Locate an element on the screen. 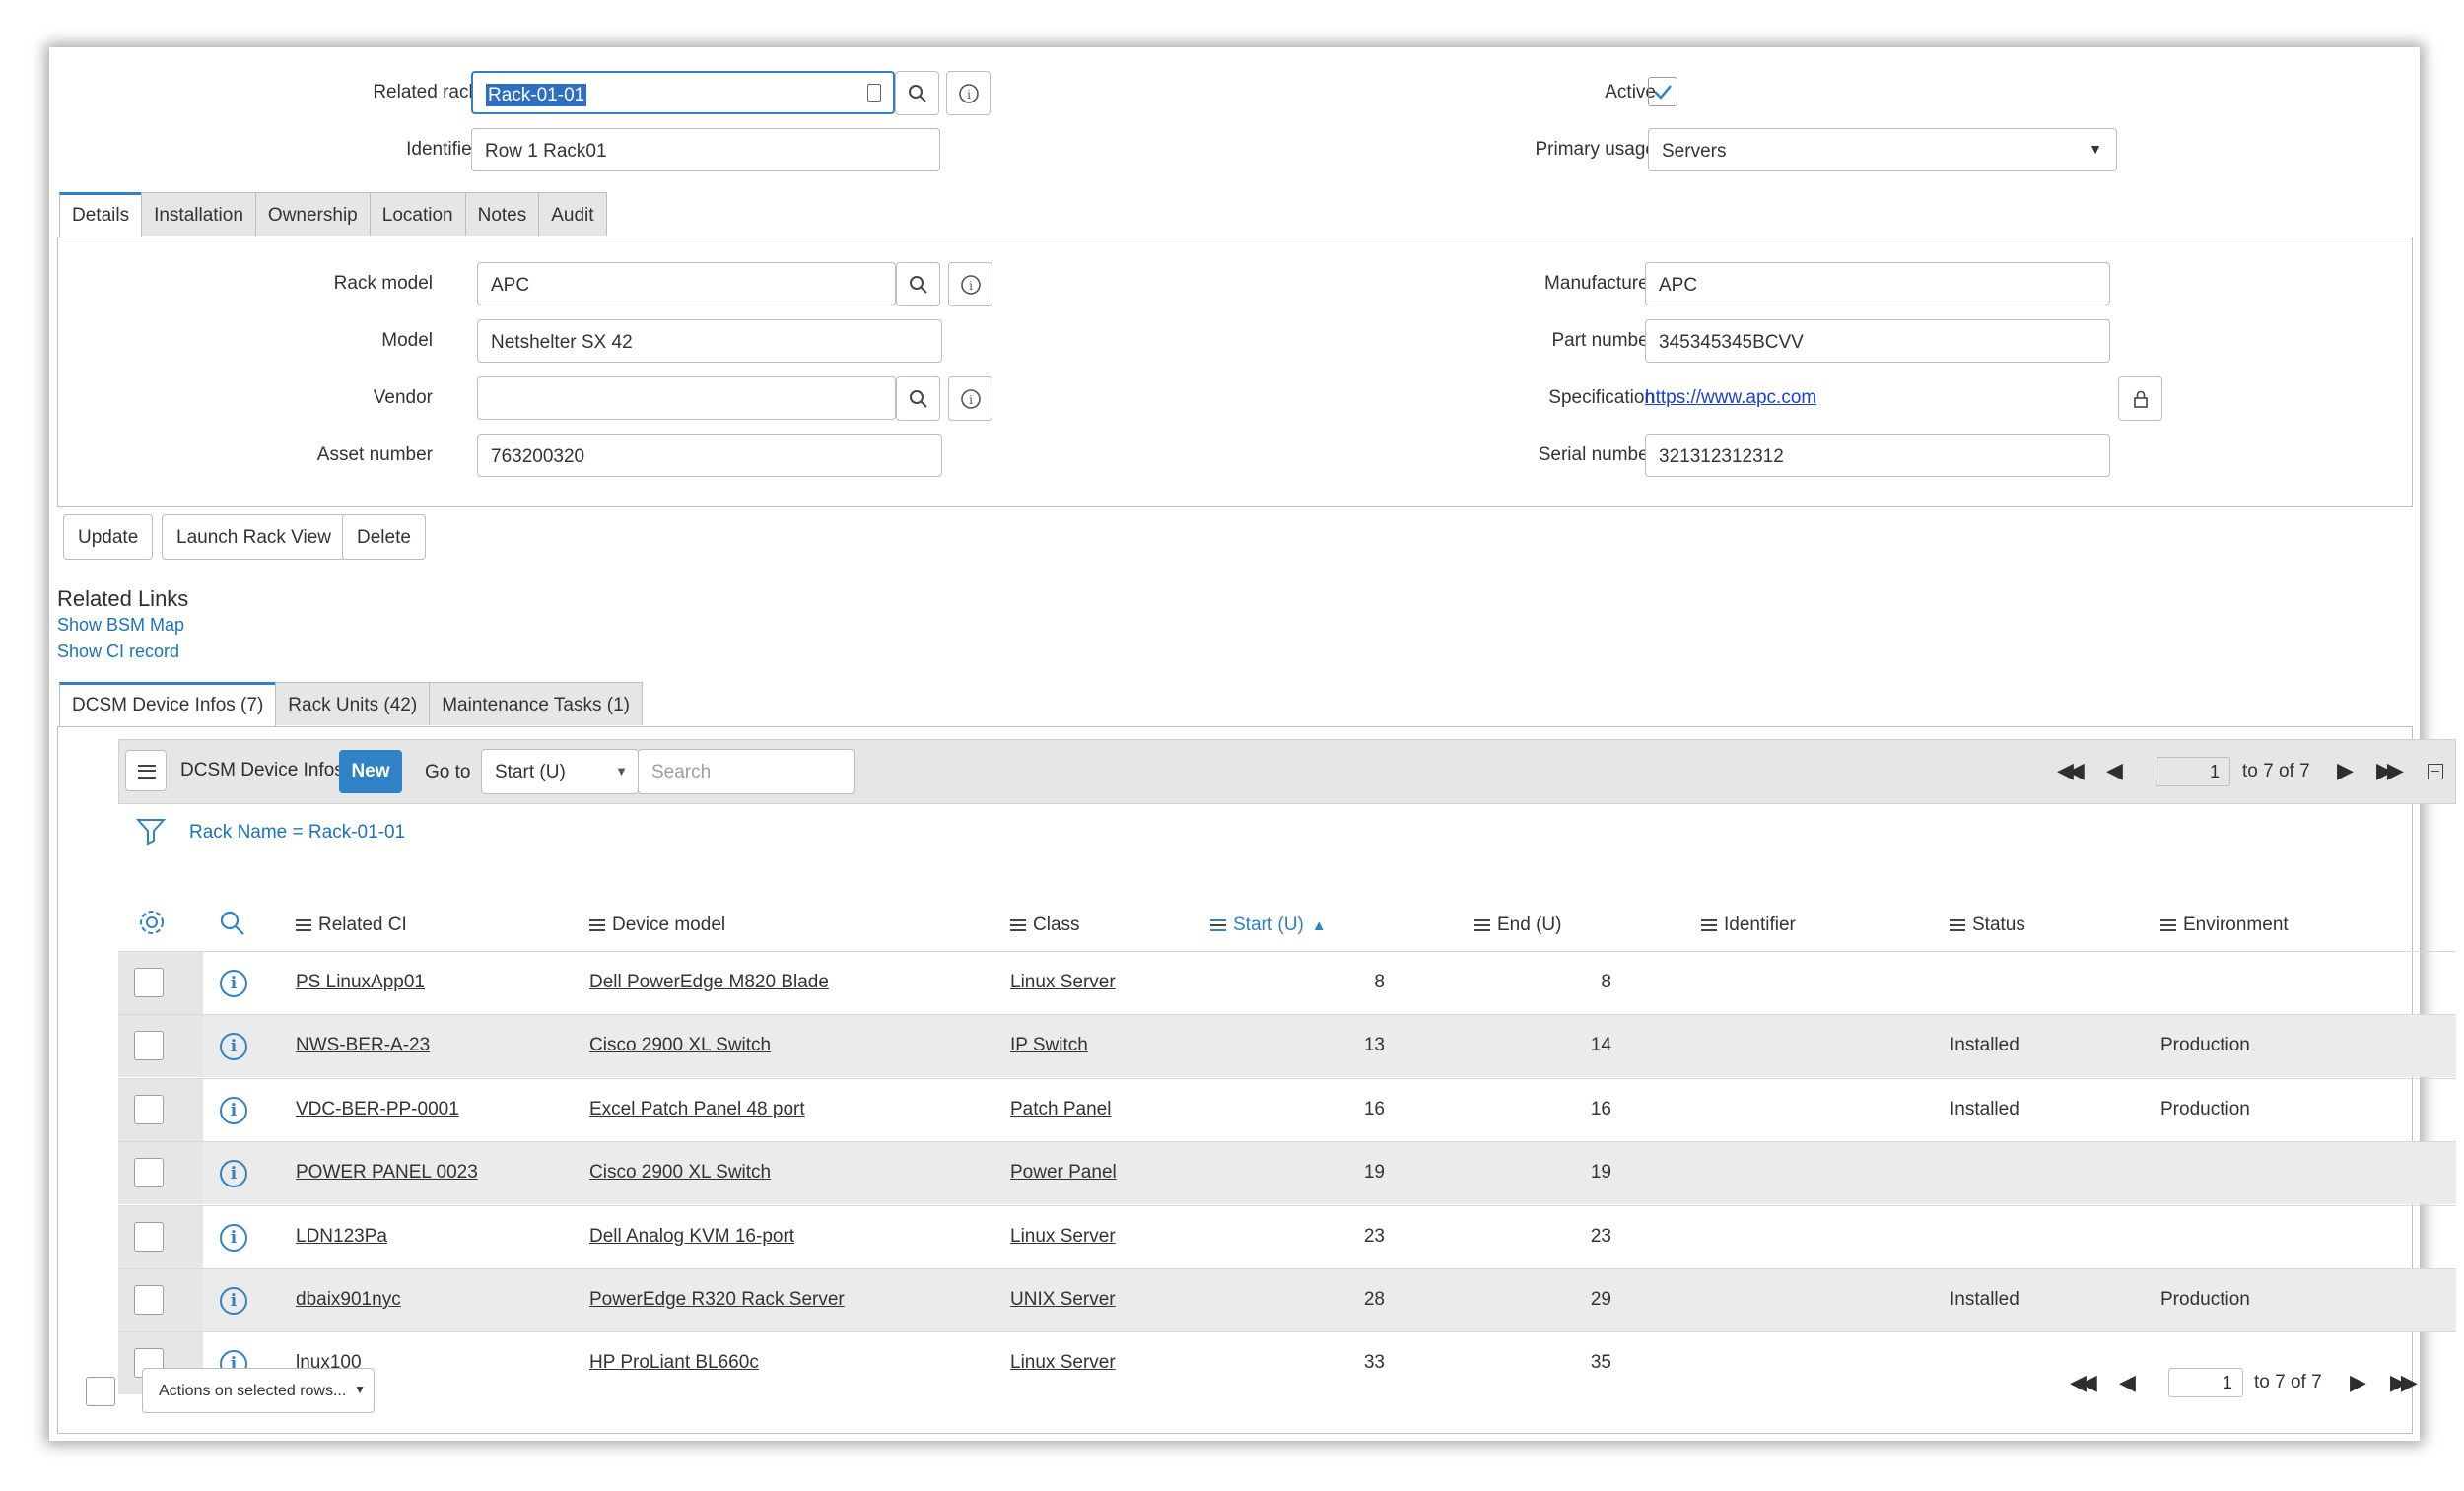 The height and width of the screenshot is (1491, 2464). device-model-link: Dell PowerEdge M820 Blade is located at coordinates (709, 982).